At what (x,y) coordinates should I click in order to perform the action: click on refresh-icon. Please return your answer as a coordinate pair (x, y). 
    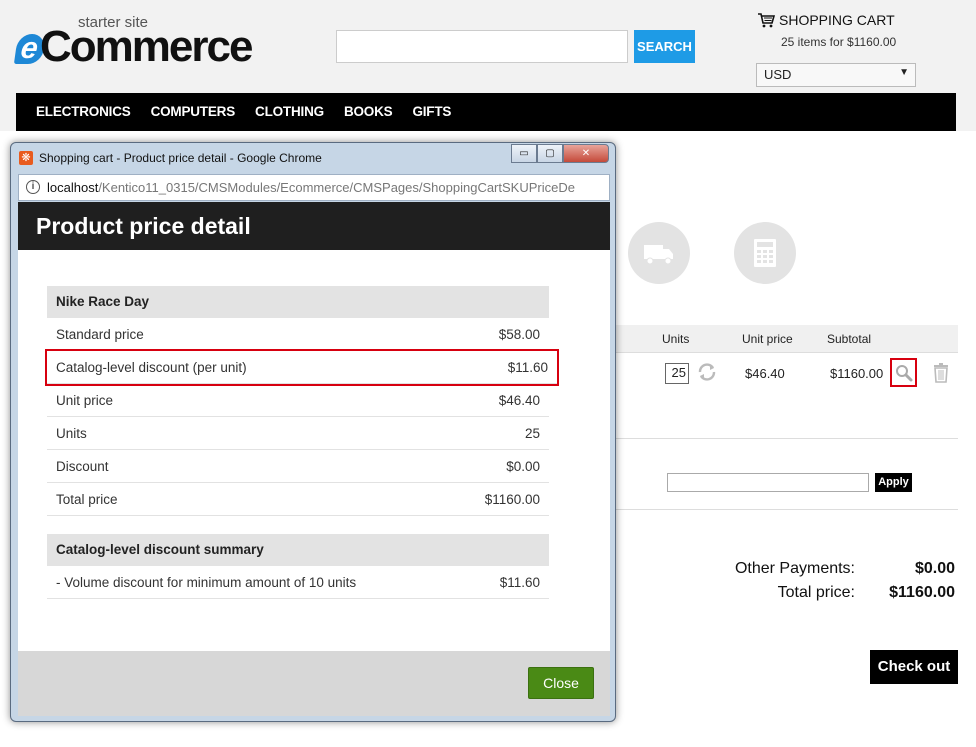
    Looking at the image, I should click on (707, 373).